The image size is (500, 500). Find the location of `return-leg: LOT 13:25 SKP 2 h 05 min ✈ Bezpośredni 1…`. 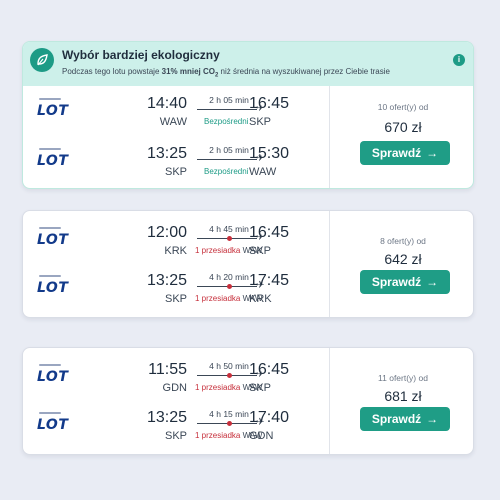

return-leg: LOT 13:25 SKP 2 h 05 min ✈ Bezpośredni 1… is located at coordinates (176, 163).